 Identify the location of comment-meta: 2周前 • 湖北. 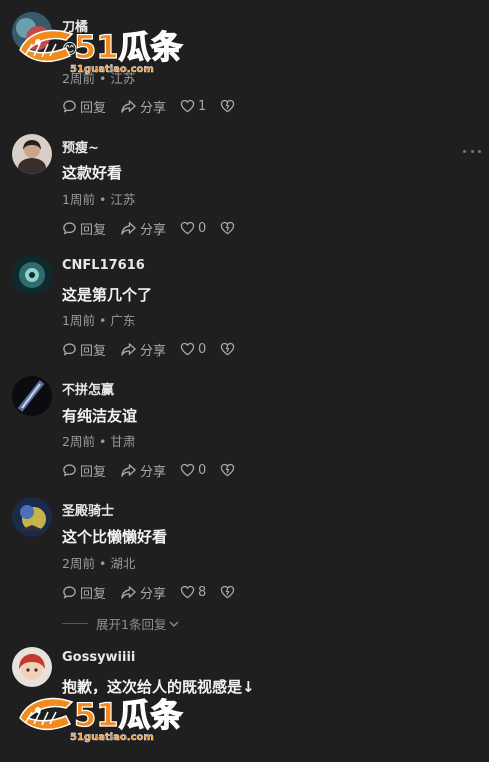
(98, 562).